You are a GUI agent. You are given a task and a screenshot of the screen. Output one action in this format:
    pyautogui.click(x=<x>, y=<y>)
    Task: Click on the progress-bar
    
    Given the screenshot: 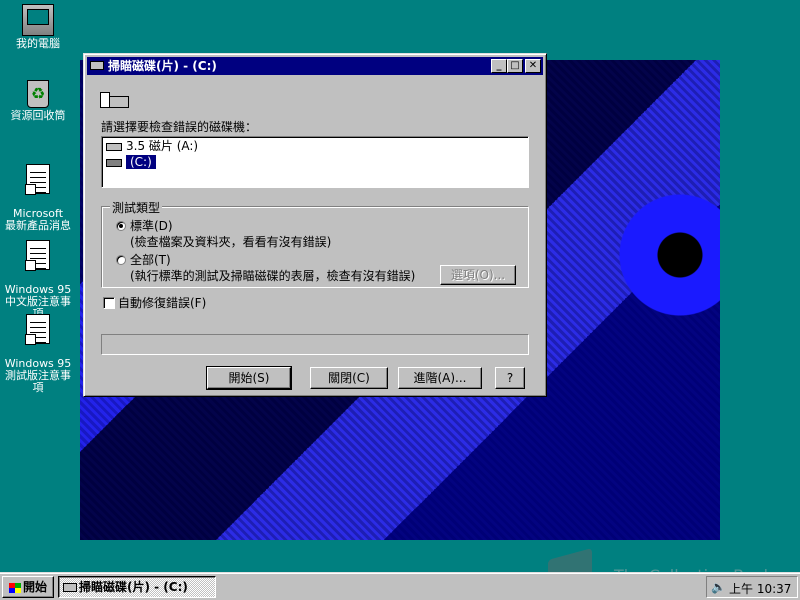 What is the action you would take?
    pyautogui.click(x=315, y=344)
    